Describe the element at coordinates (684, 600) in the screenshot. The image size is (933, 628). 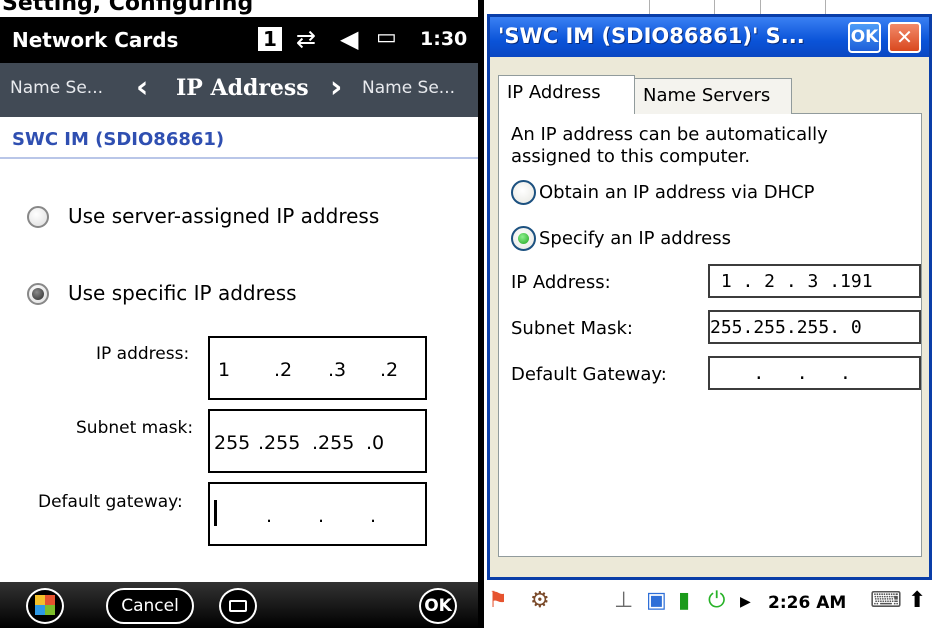
I see `signal-bars-icon: ▮` at that location.